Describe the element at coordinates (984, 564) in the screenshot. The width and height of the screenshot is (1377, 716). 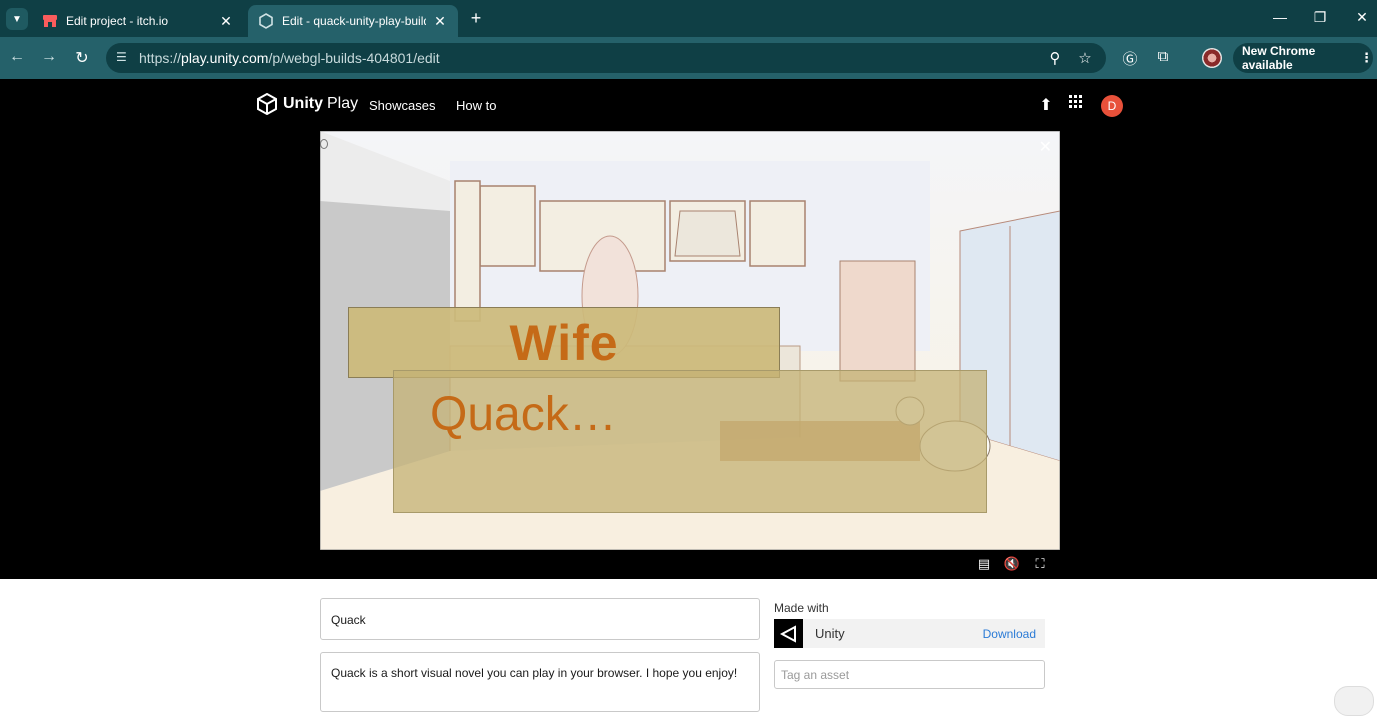
I see `clapperboard-icon: ▤` at that location.